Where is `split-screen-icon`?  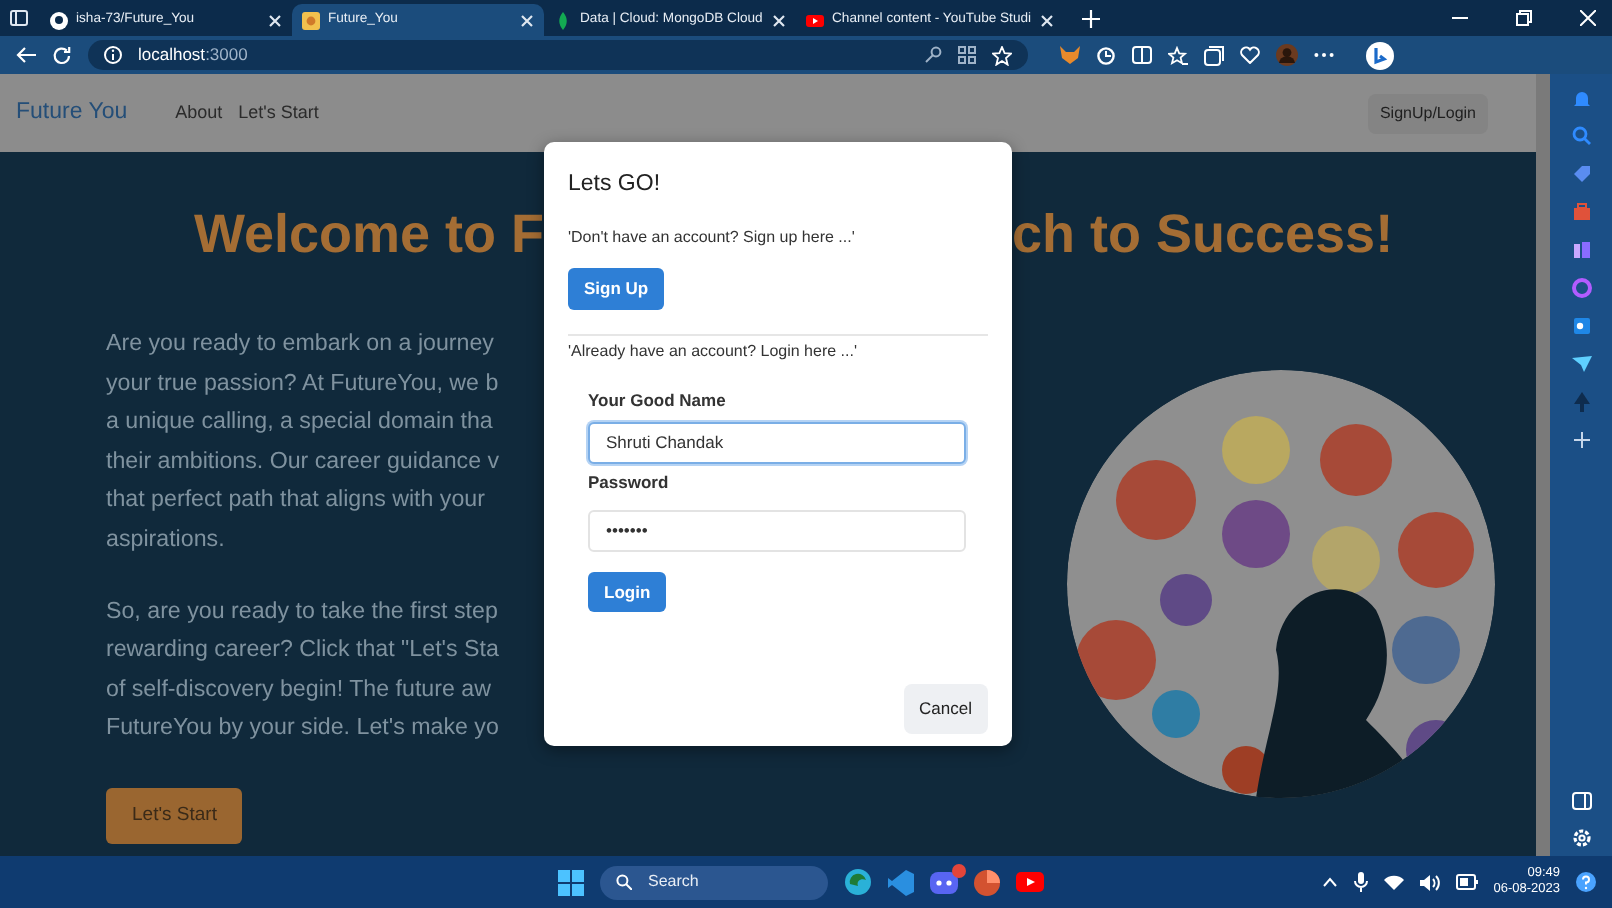 split-screen-icon is located at coordinates (1142, 55).